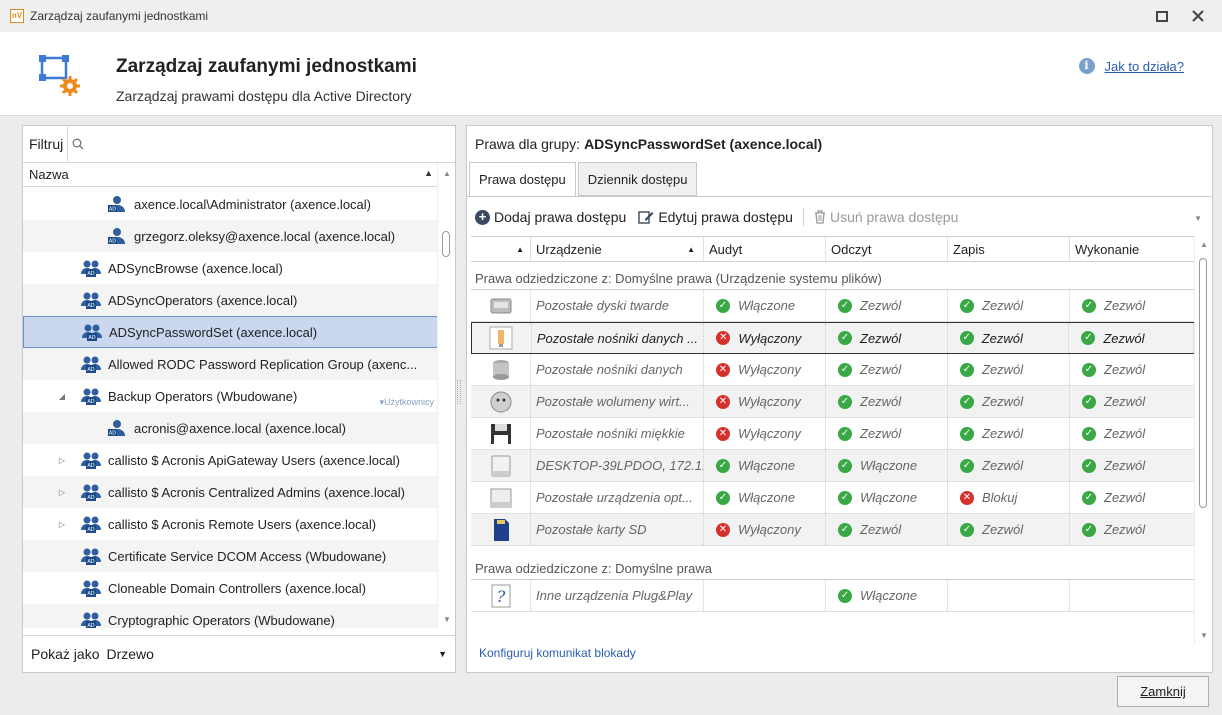 The height and width of the screenshot is (715, 1222). What do you see at coordinates (261, 144) in the screenshot?
I see `filter-input` at bounding box center [261, 144].